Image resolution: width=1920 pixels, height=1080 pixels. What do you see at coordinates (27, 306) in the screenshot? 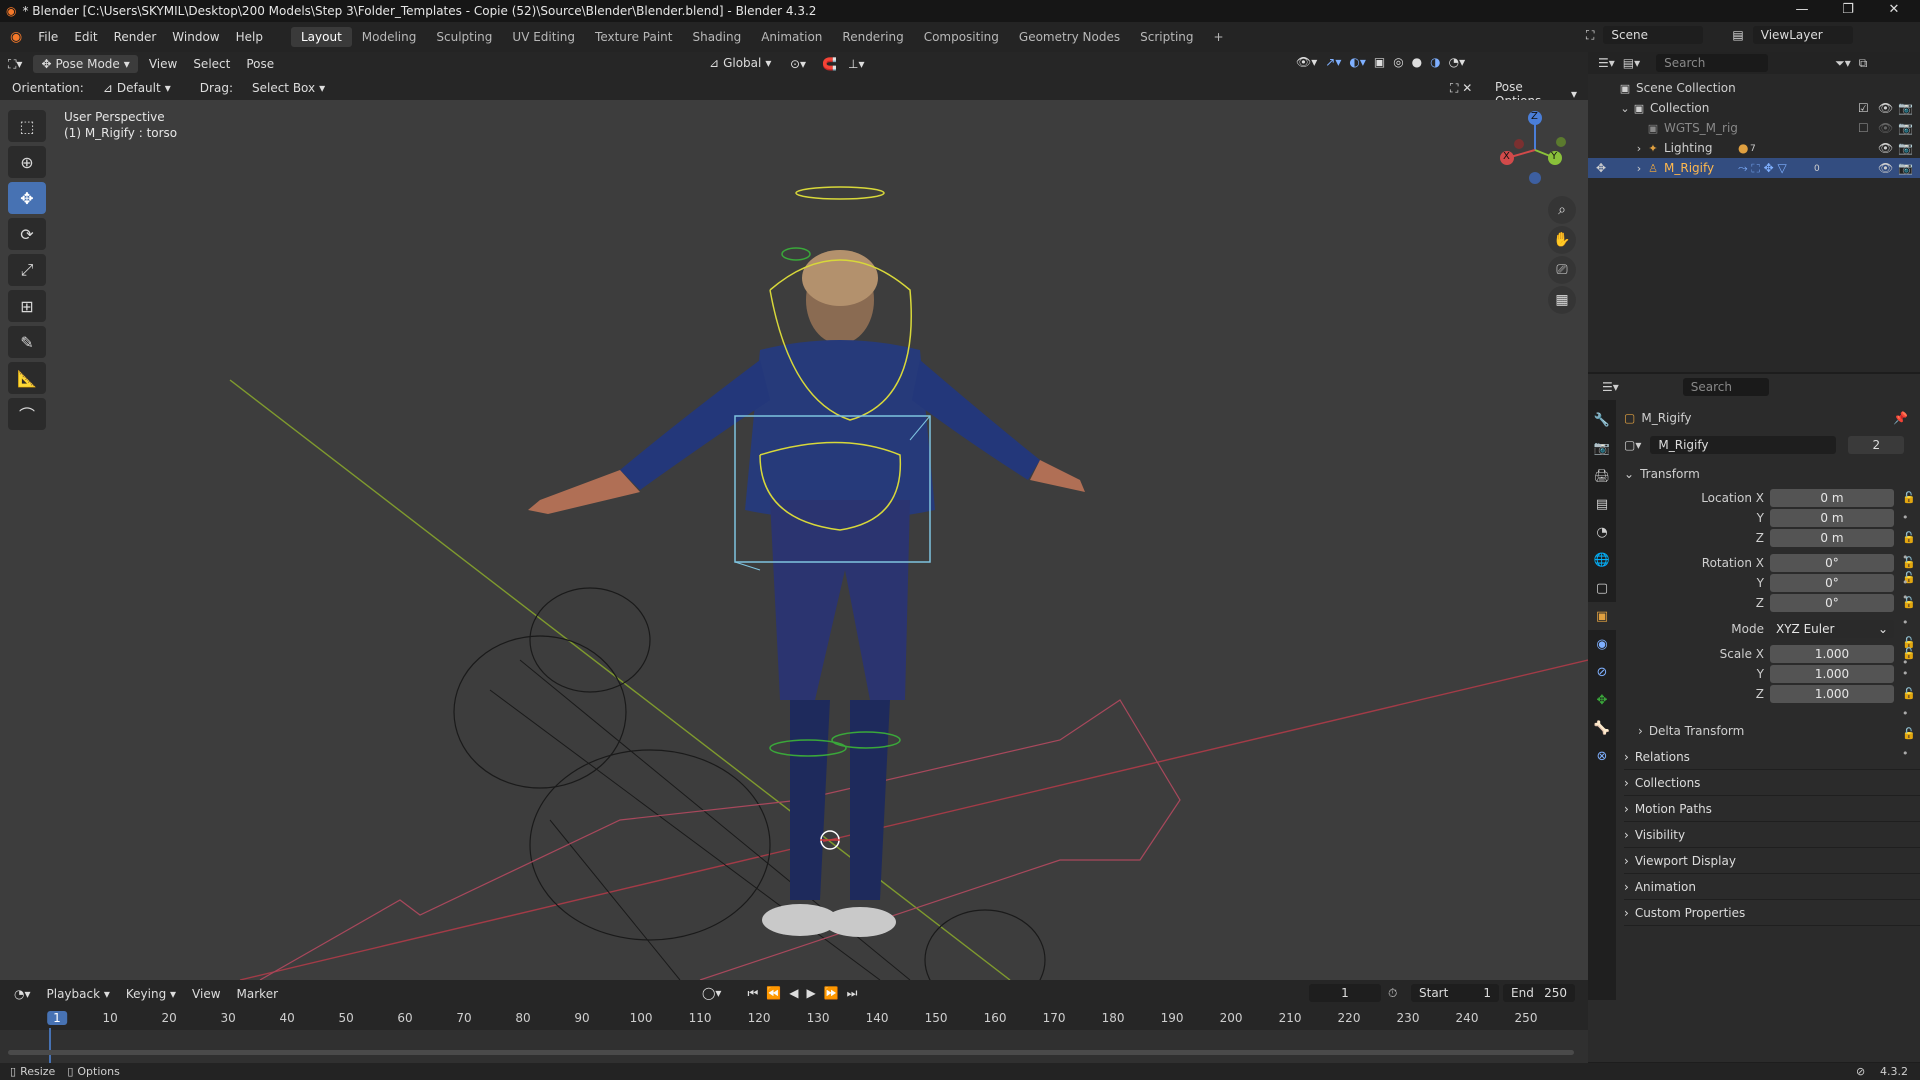
I see `transform-tool-icon: ⊞` at bounding box center [27, 306].